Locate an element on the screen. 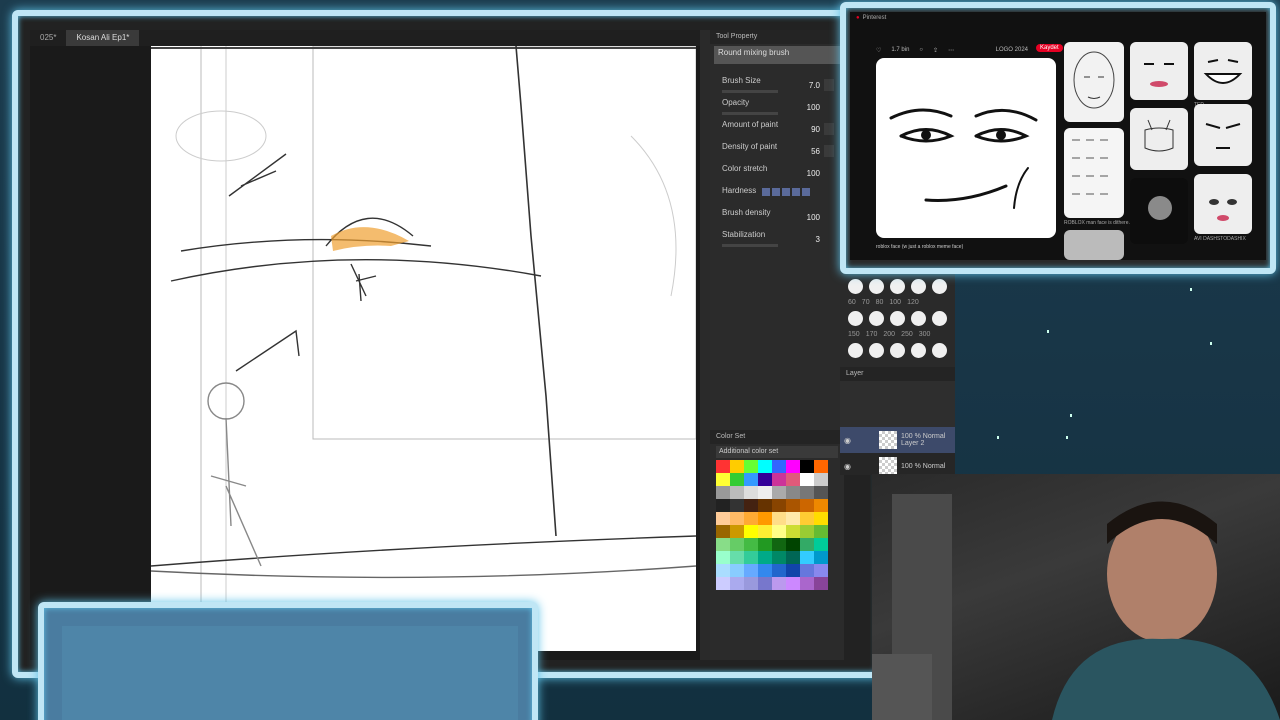 This screenshot has width=1280, height=720. save-button: Kaydet is located at coordinates (1049, 48).